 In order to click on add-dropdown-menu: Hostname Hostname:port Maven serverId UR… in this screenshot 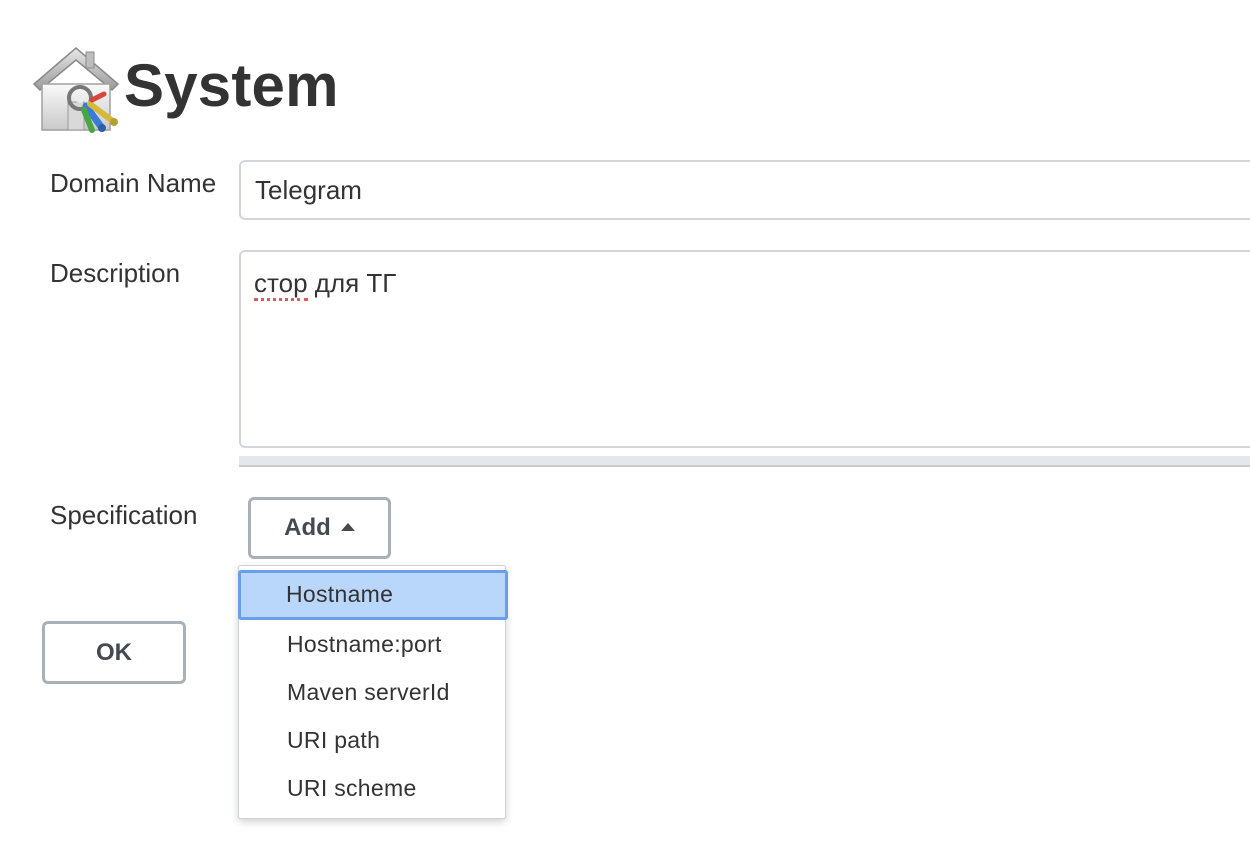, I will do `click(373, 692)`.